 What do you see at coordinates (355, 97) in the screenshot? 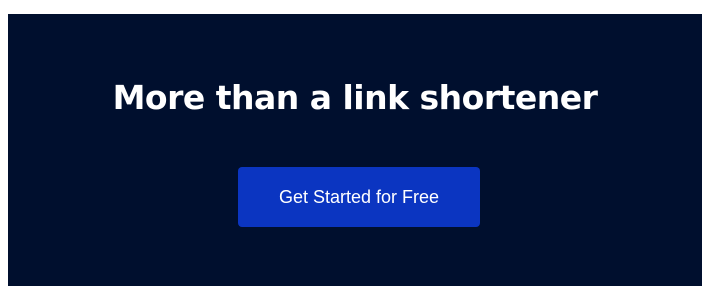
I see `hero-headline: More than a link shortener` at bounding box center [355, 97].